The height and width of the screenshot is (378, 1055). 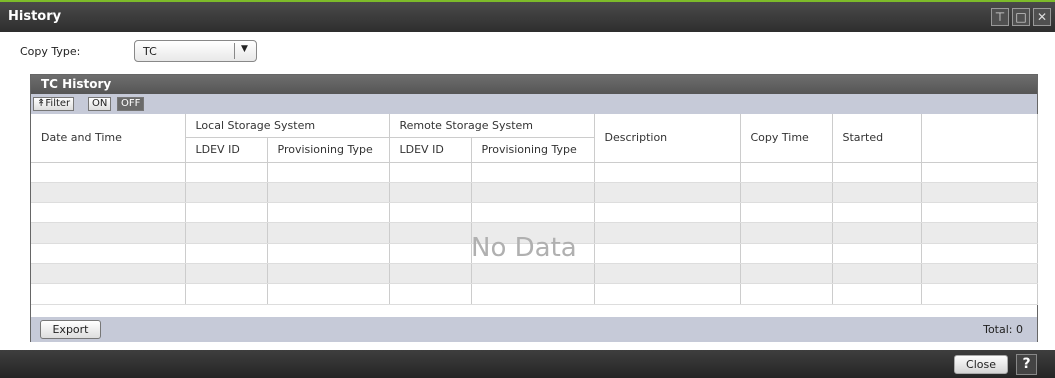 What do you see at coordinates (979, 138) in the screenshot?
I see `col-extra` at bounding box center [979, 138].